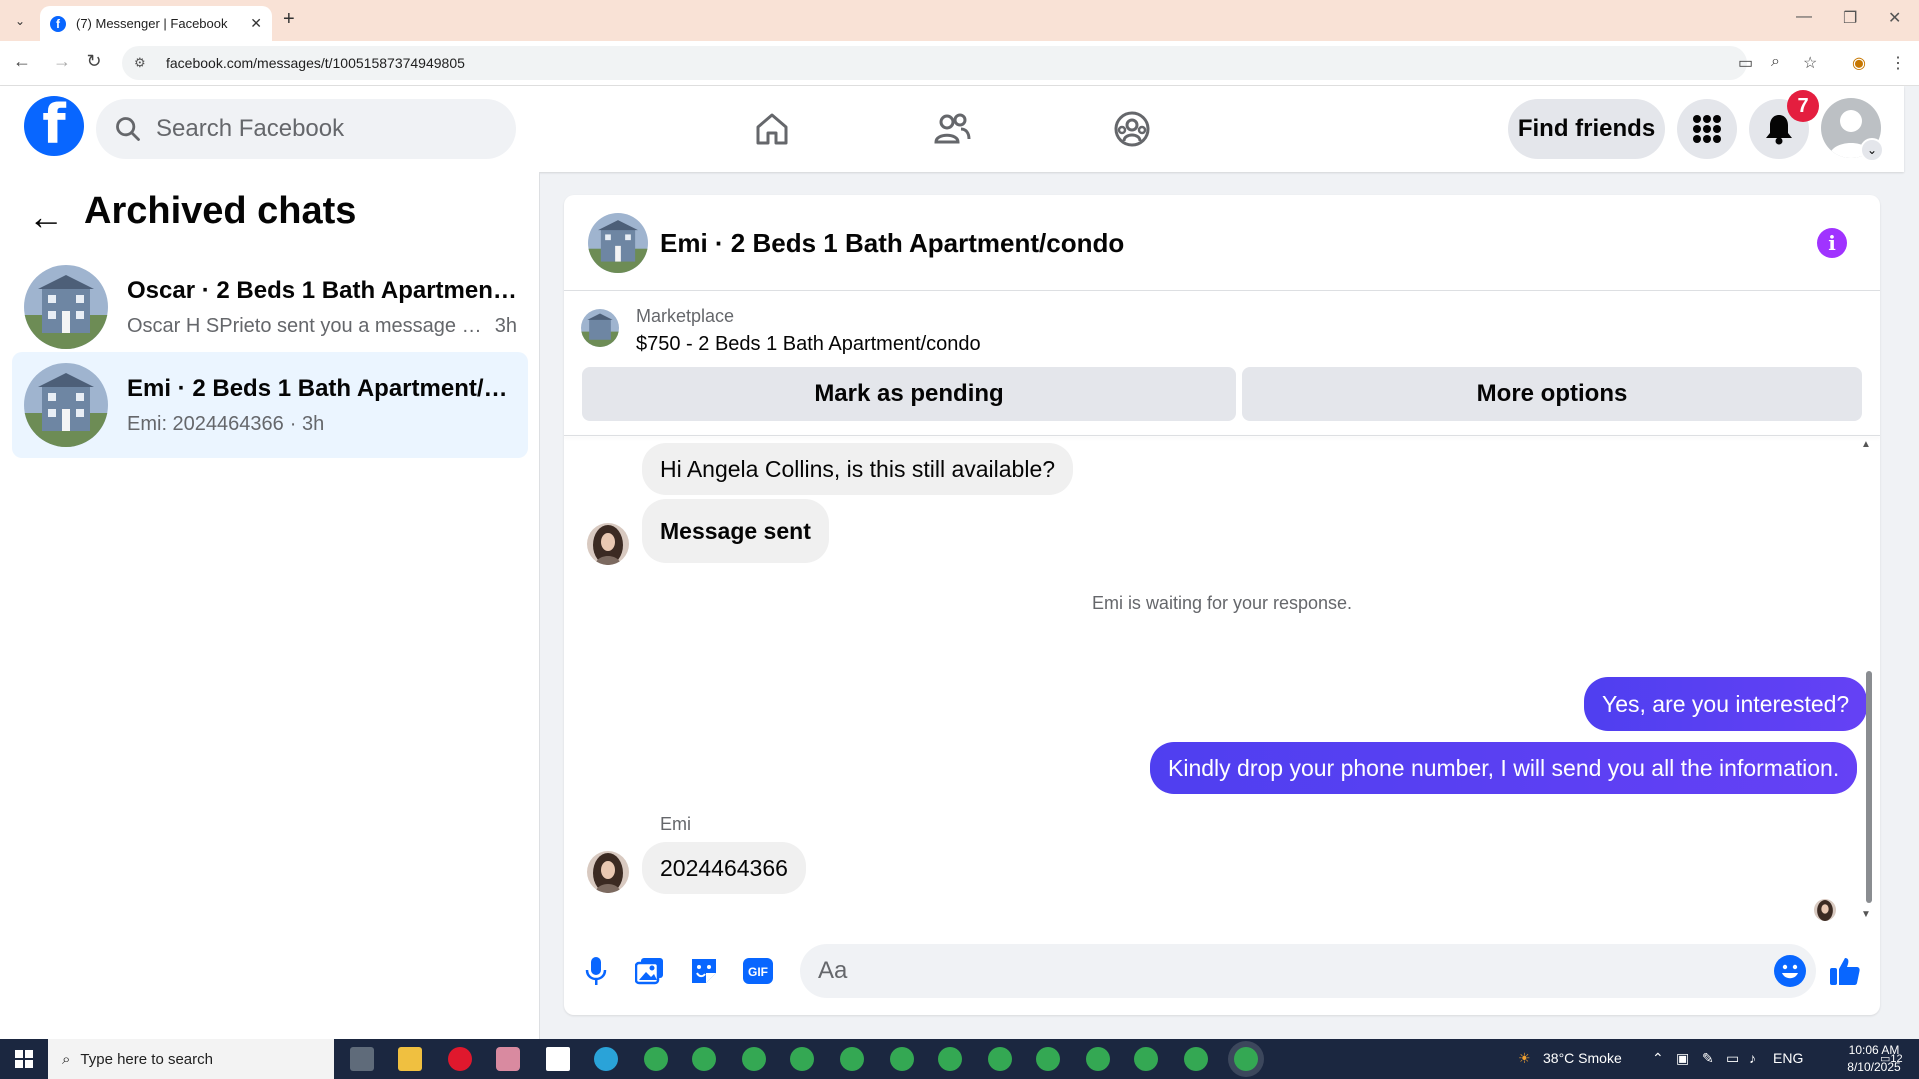  What do you see at coordinates (362, 1059) in the screenshot?
I see `task-view-icon` at bounding box center [362, 1059].